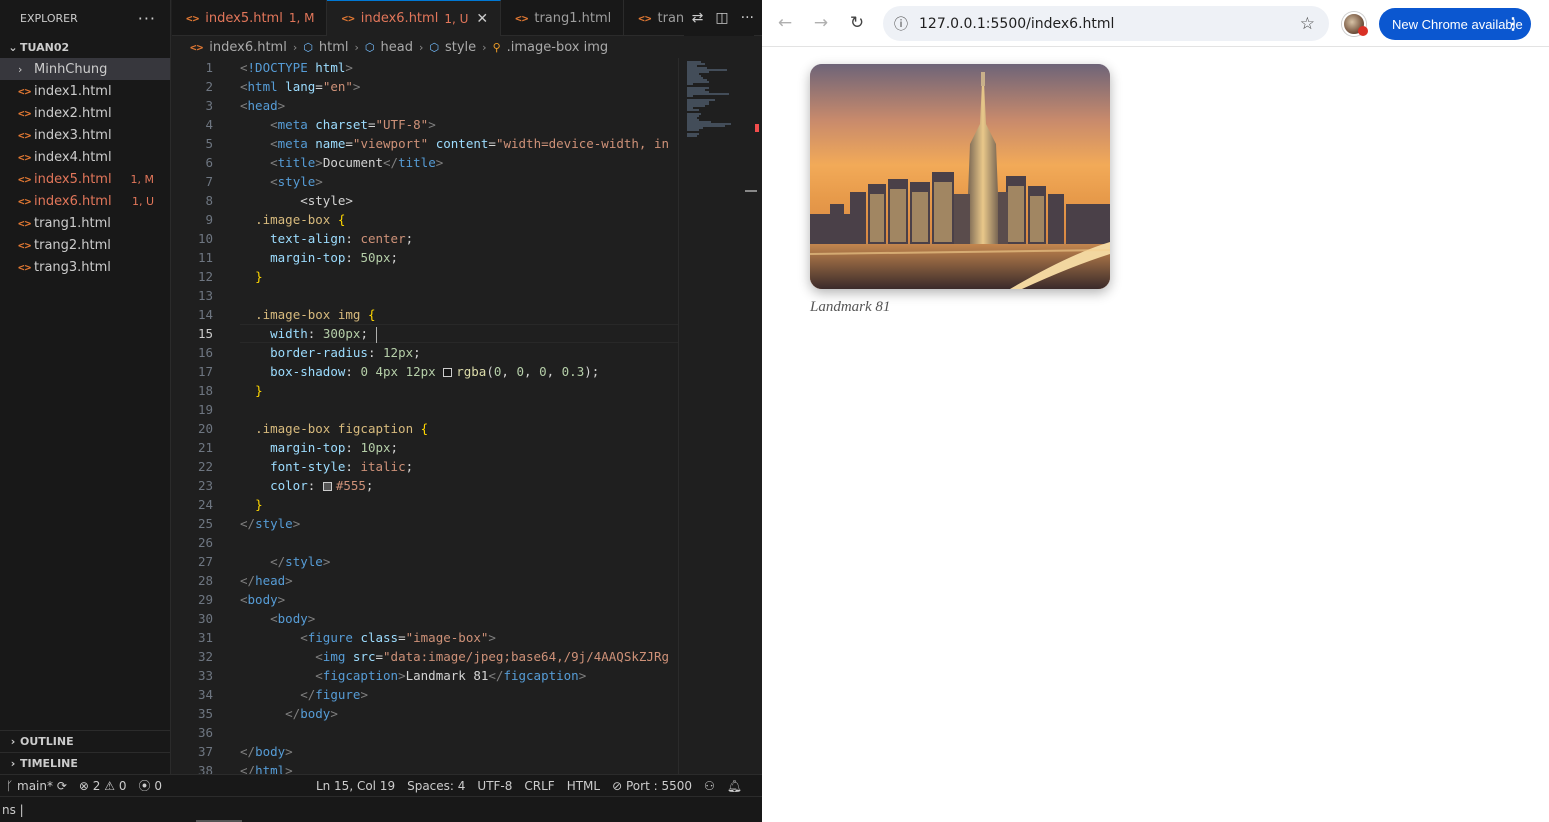 This screenshot has height=822, width=1549. I want to click on back-icon: ←, so click(785, 23).